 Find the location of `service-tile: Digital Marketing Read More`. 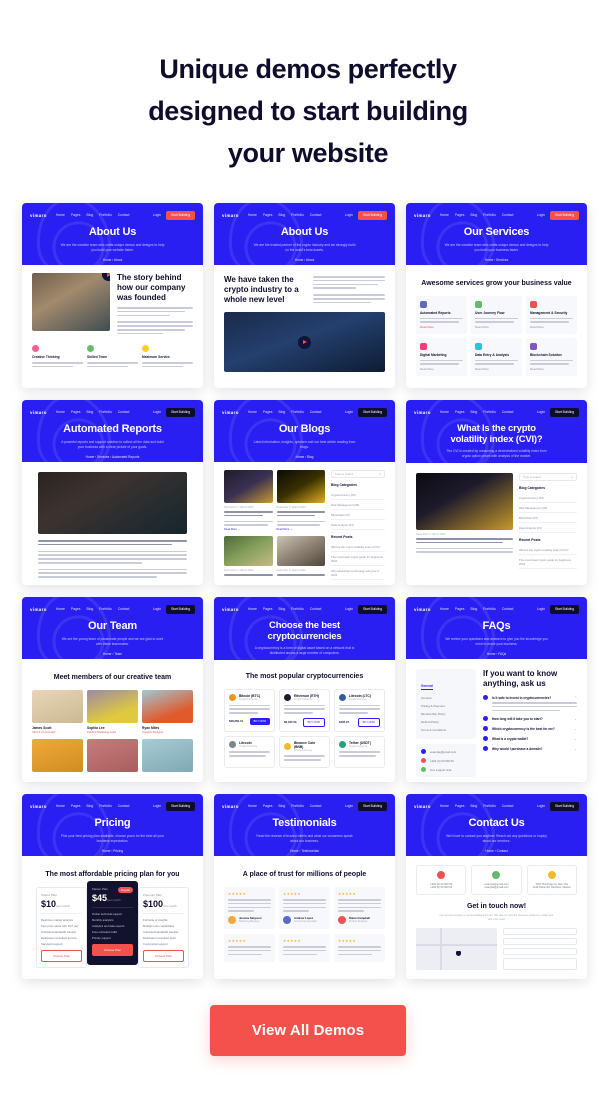

service-tile: Digital Marketing Read More is located at coordinates (441, 357).